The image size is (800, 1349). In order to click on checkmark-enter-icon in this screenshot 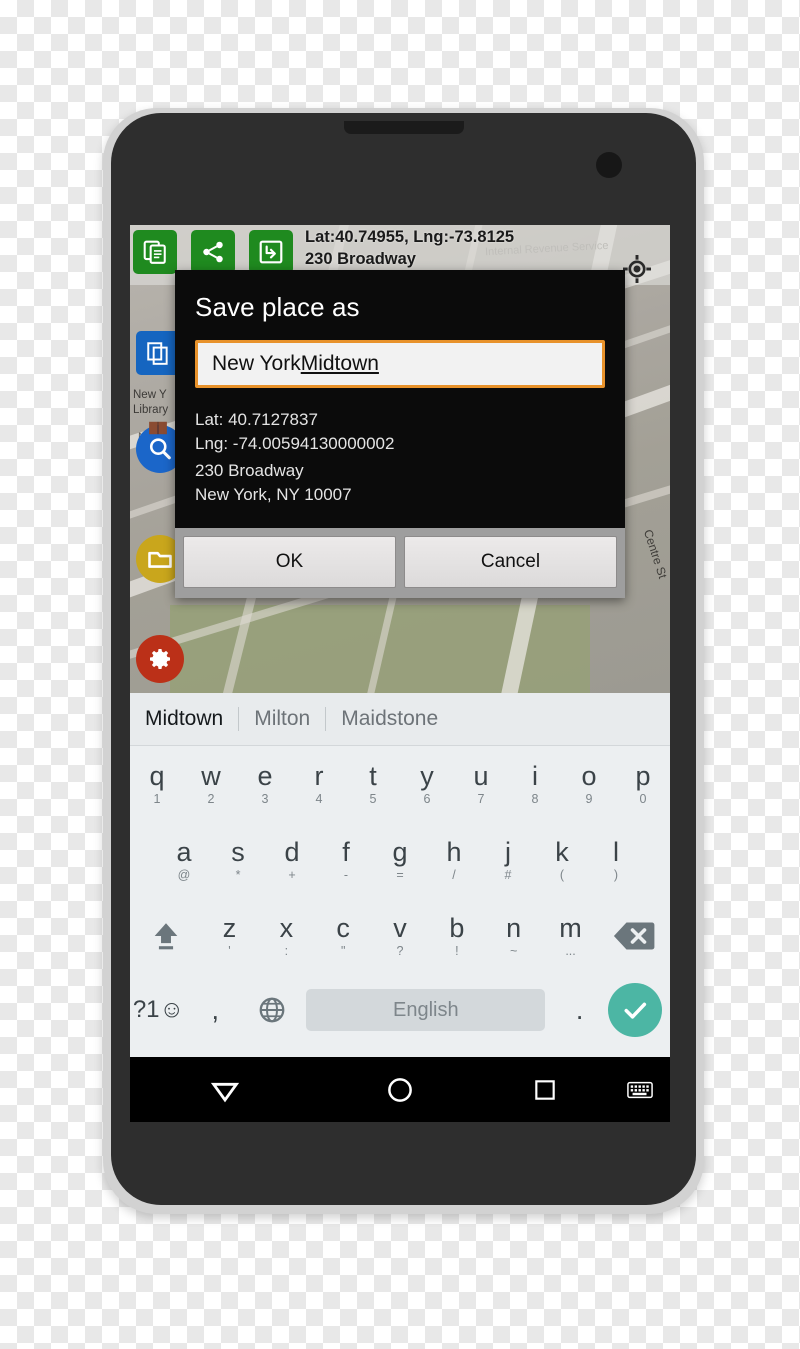, I will do `click(635, 1010)`.